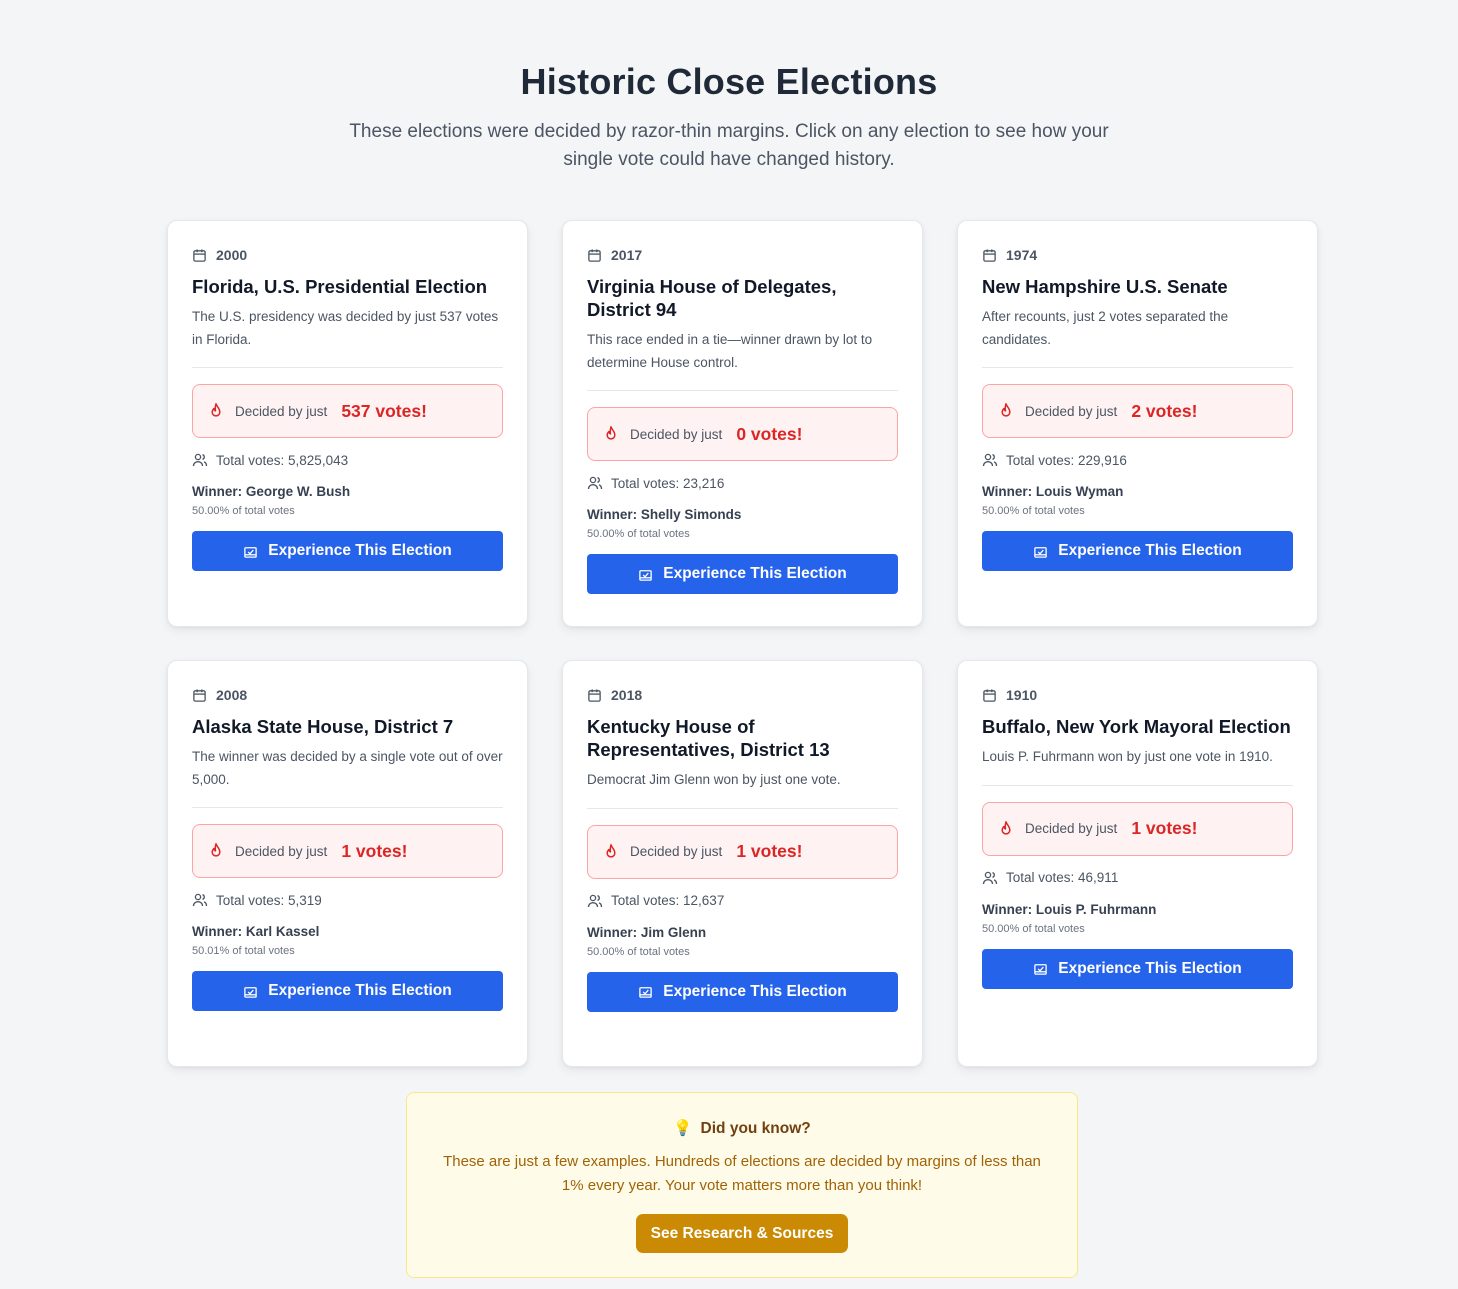 The image size is (1458, 1289). What do you see at coordinates (712, 298) in the screenshot?
I see `election-title: Virginia House of Delegates, District 94` at bounding box center [712, 298].